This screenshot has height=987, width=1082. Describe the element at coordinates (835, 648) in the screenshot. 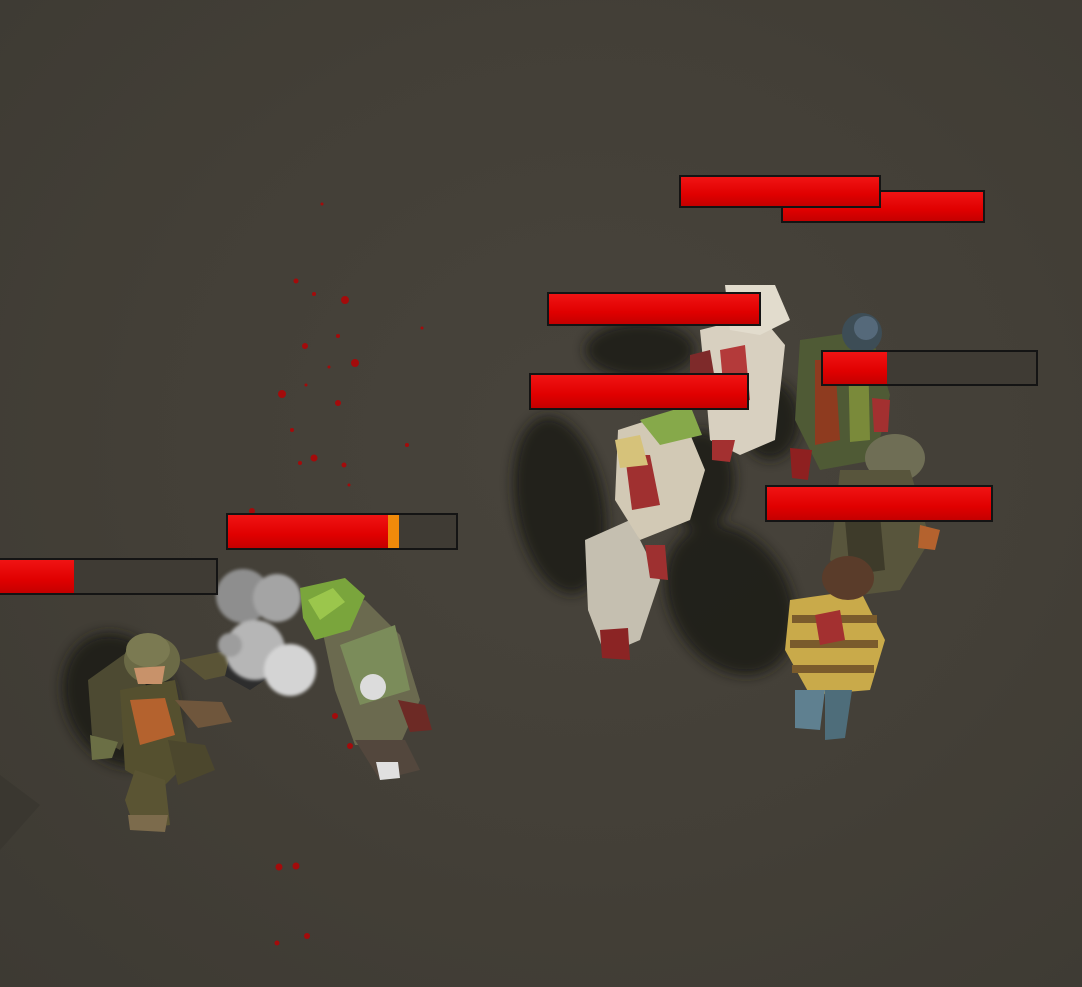

I see `zombie-yellow-stripe` at that location.